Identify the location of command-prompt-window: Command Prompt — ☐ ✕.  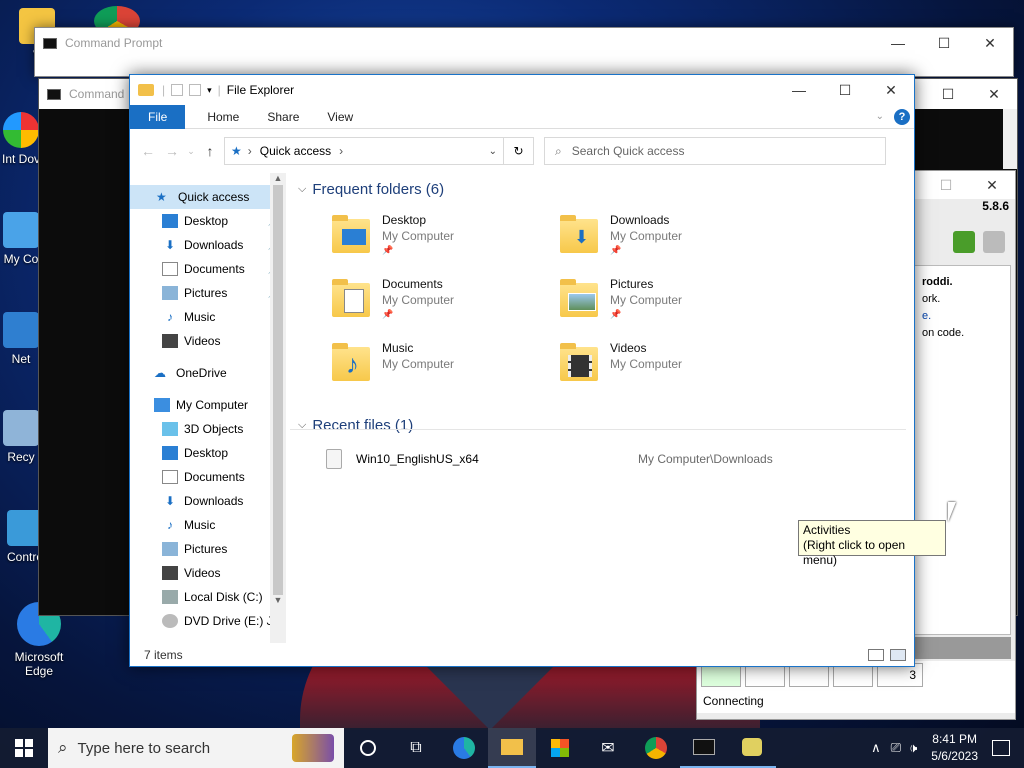
(524, 52).